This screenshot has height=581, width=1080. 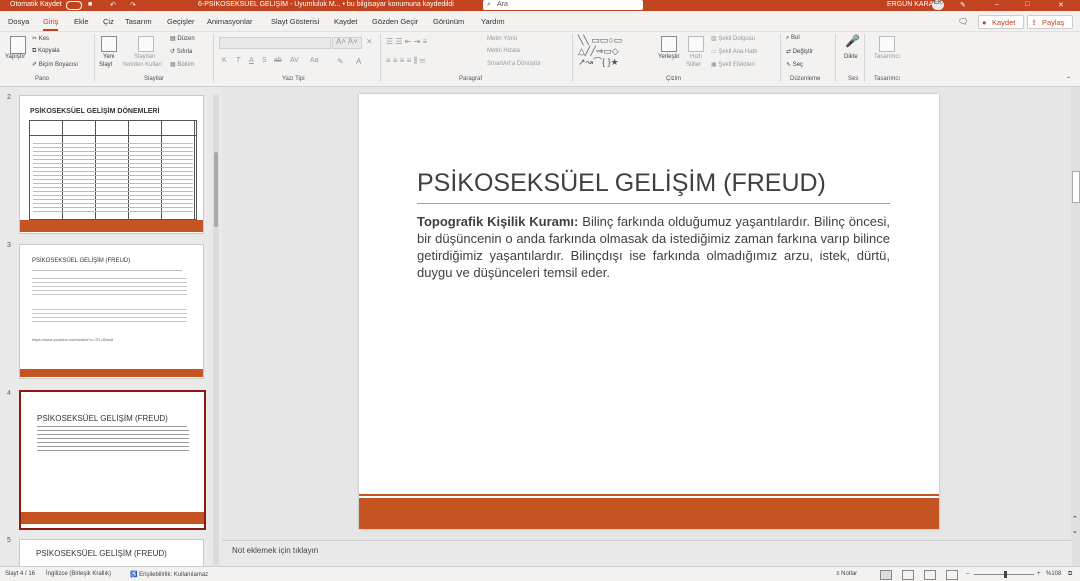 I want to click on smartart-button: SmartArt'a Dönüştür, so click(x=514, y=64).